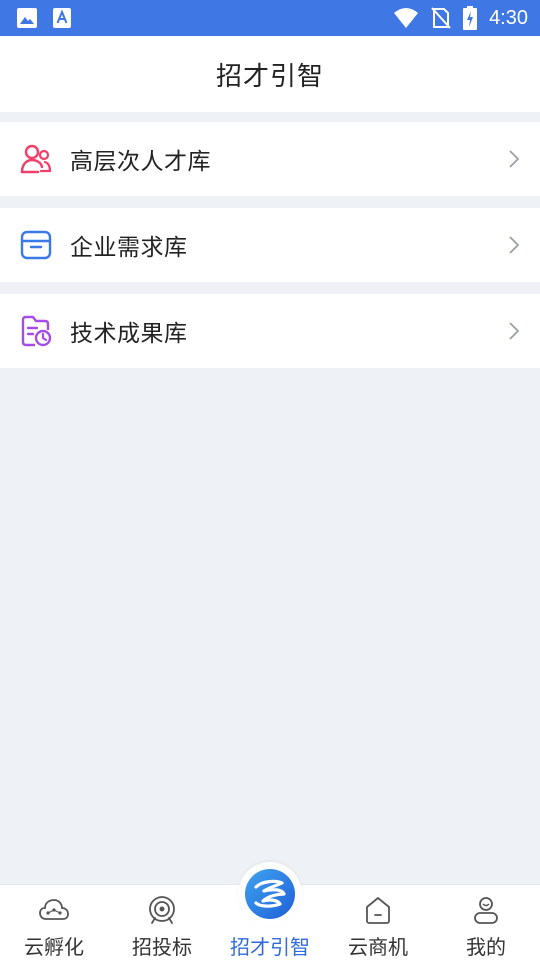 This screenshot has height=960, width=540. Describe the element at coordinates (270, 947) in the screenshot. I see `nav-label: 招才引智` at that location.